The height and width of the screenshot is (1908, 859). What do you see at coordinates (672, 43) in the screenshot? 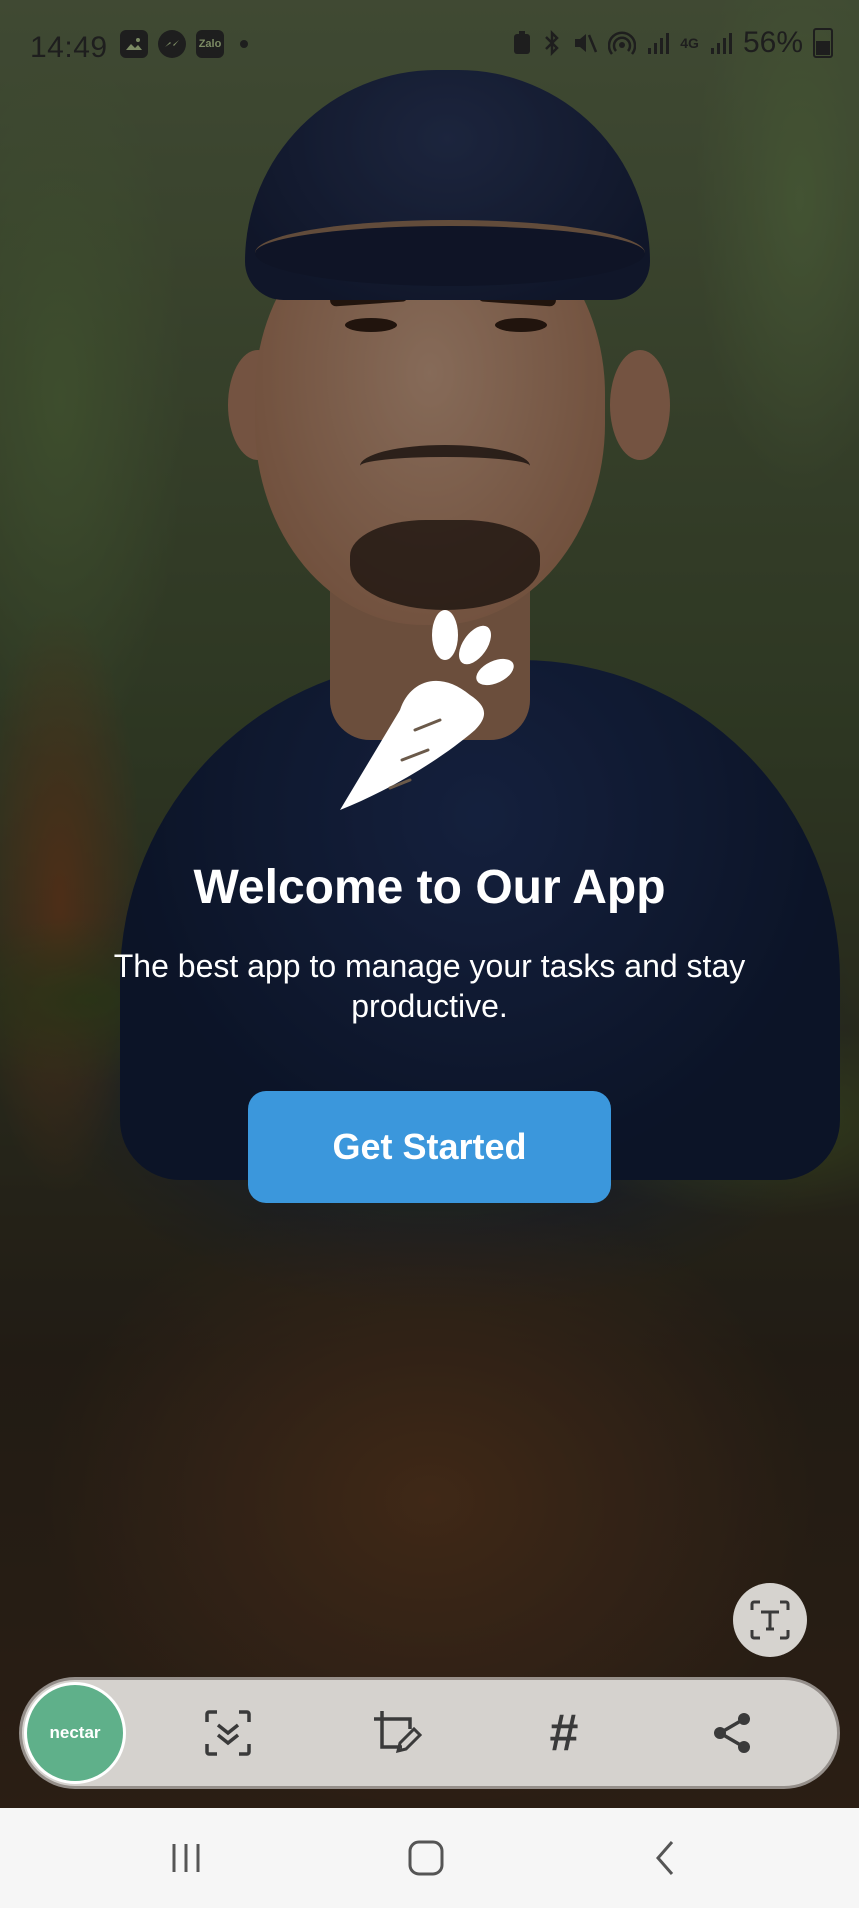
I see `system-icons: 4G 56%` at bounding box center [672, 43].